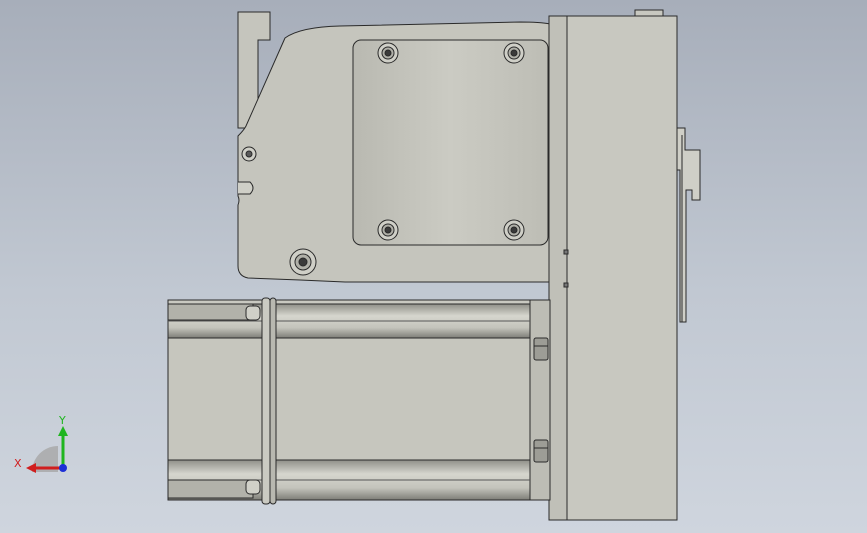  I want to click on cover-plate, so click(450, 142).